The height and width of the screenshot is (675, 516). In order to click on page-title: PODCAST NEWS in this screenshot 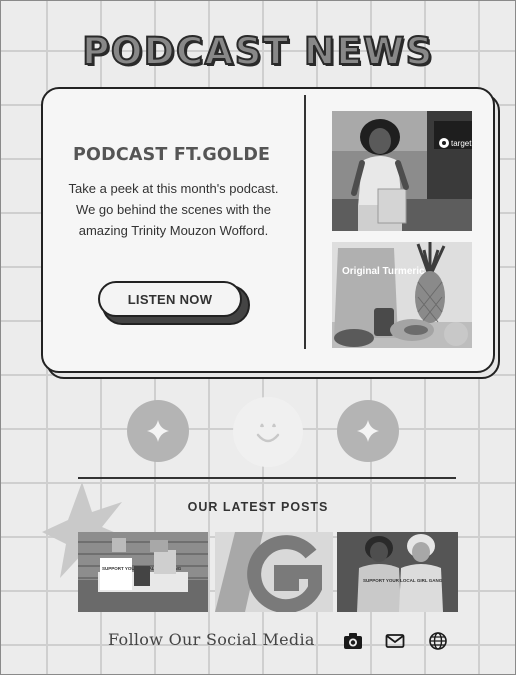, I will do `click(257, 51)`.